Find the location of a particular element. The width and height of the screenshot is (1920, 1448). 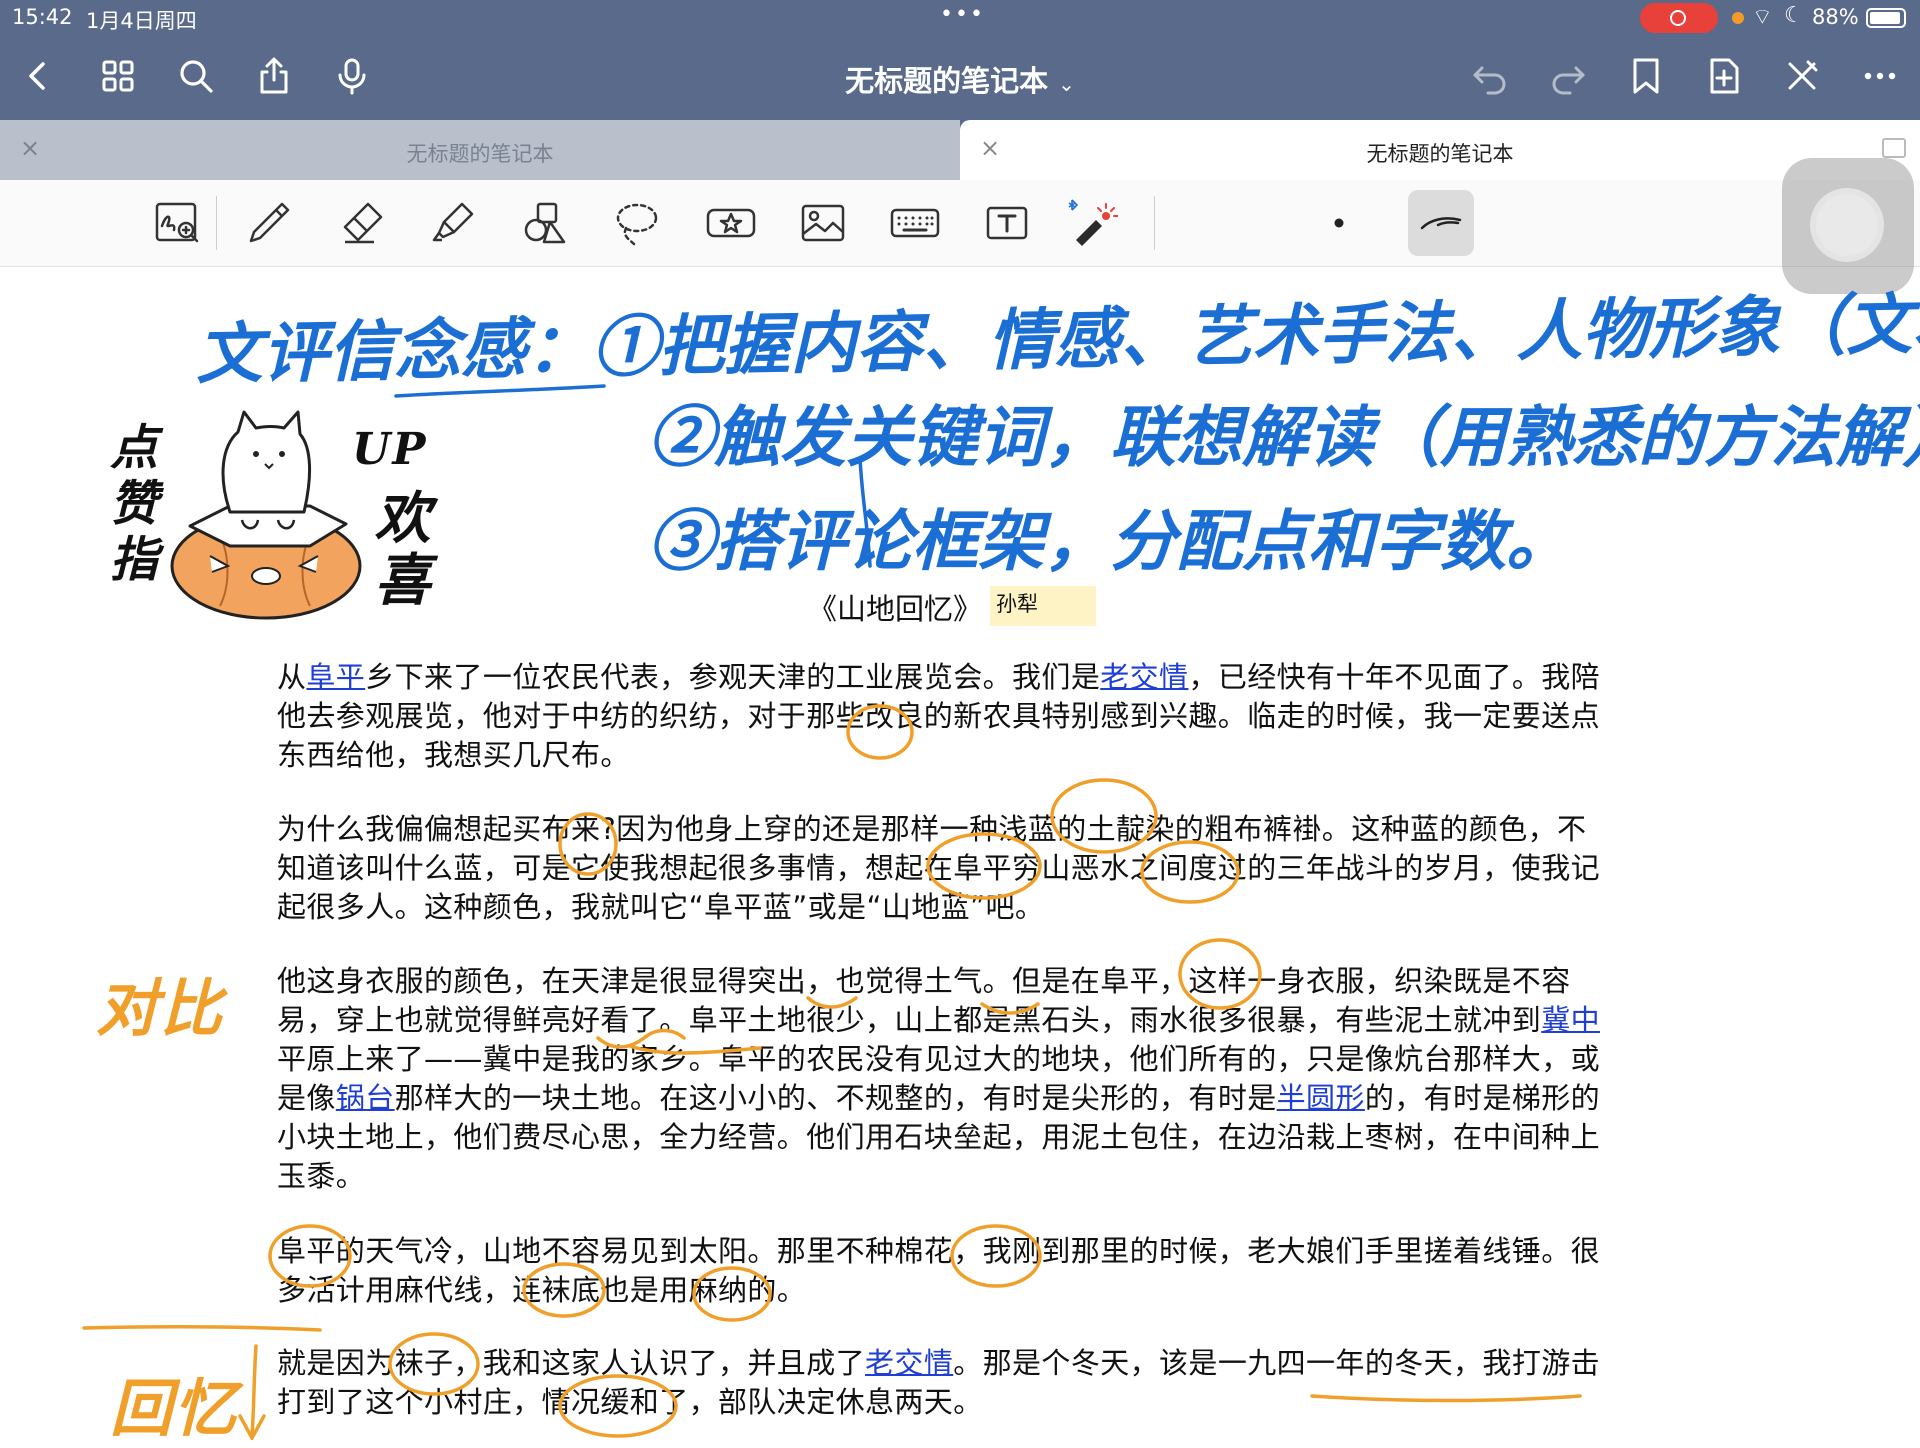

handwritten-huiyi: 回忆 is located at coordinates (174, 1408).